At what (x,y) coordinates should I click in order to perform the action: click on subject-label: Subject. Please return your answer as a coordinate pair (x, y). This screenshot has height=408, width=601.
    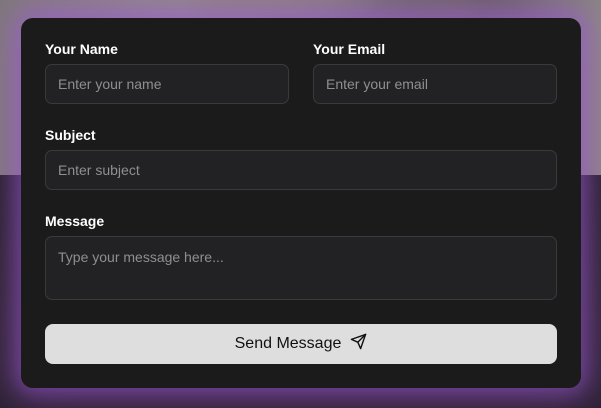
    Looking at the image, I should click on (70, 135).